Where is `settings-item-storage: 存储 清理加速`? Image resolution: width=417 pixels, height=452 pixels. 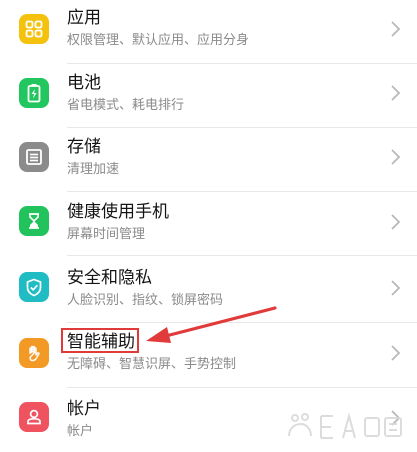
settings-item-storage: 存储 清理加速 is located at coordinates (208, 160).